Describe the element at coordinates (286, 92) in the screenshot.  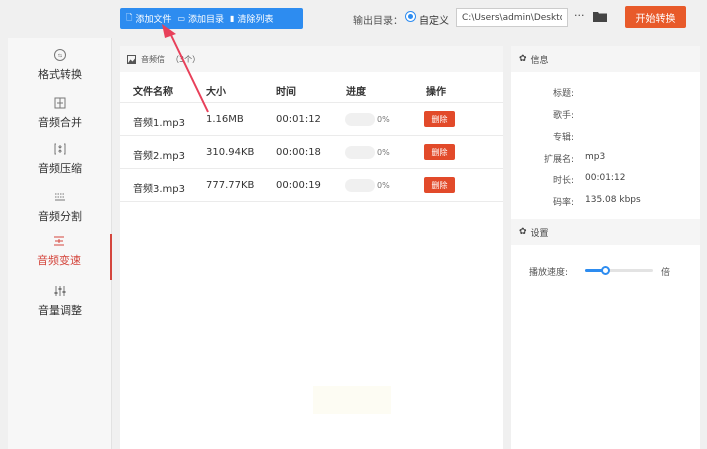
I see `column-header-time: 时间` at that location.